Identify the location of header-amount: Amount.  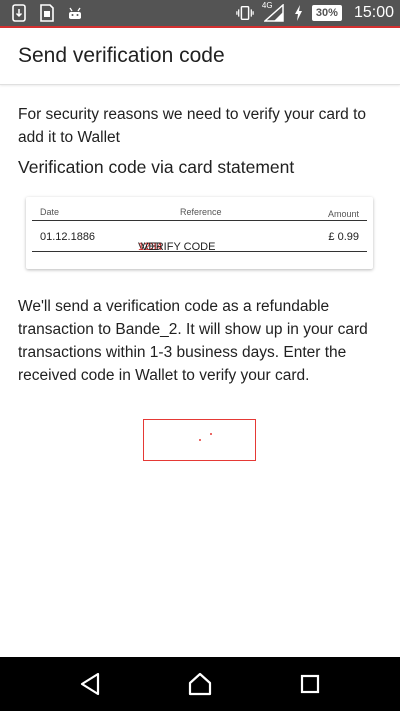
(343, 214).